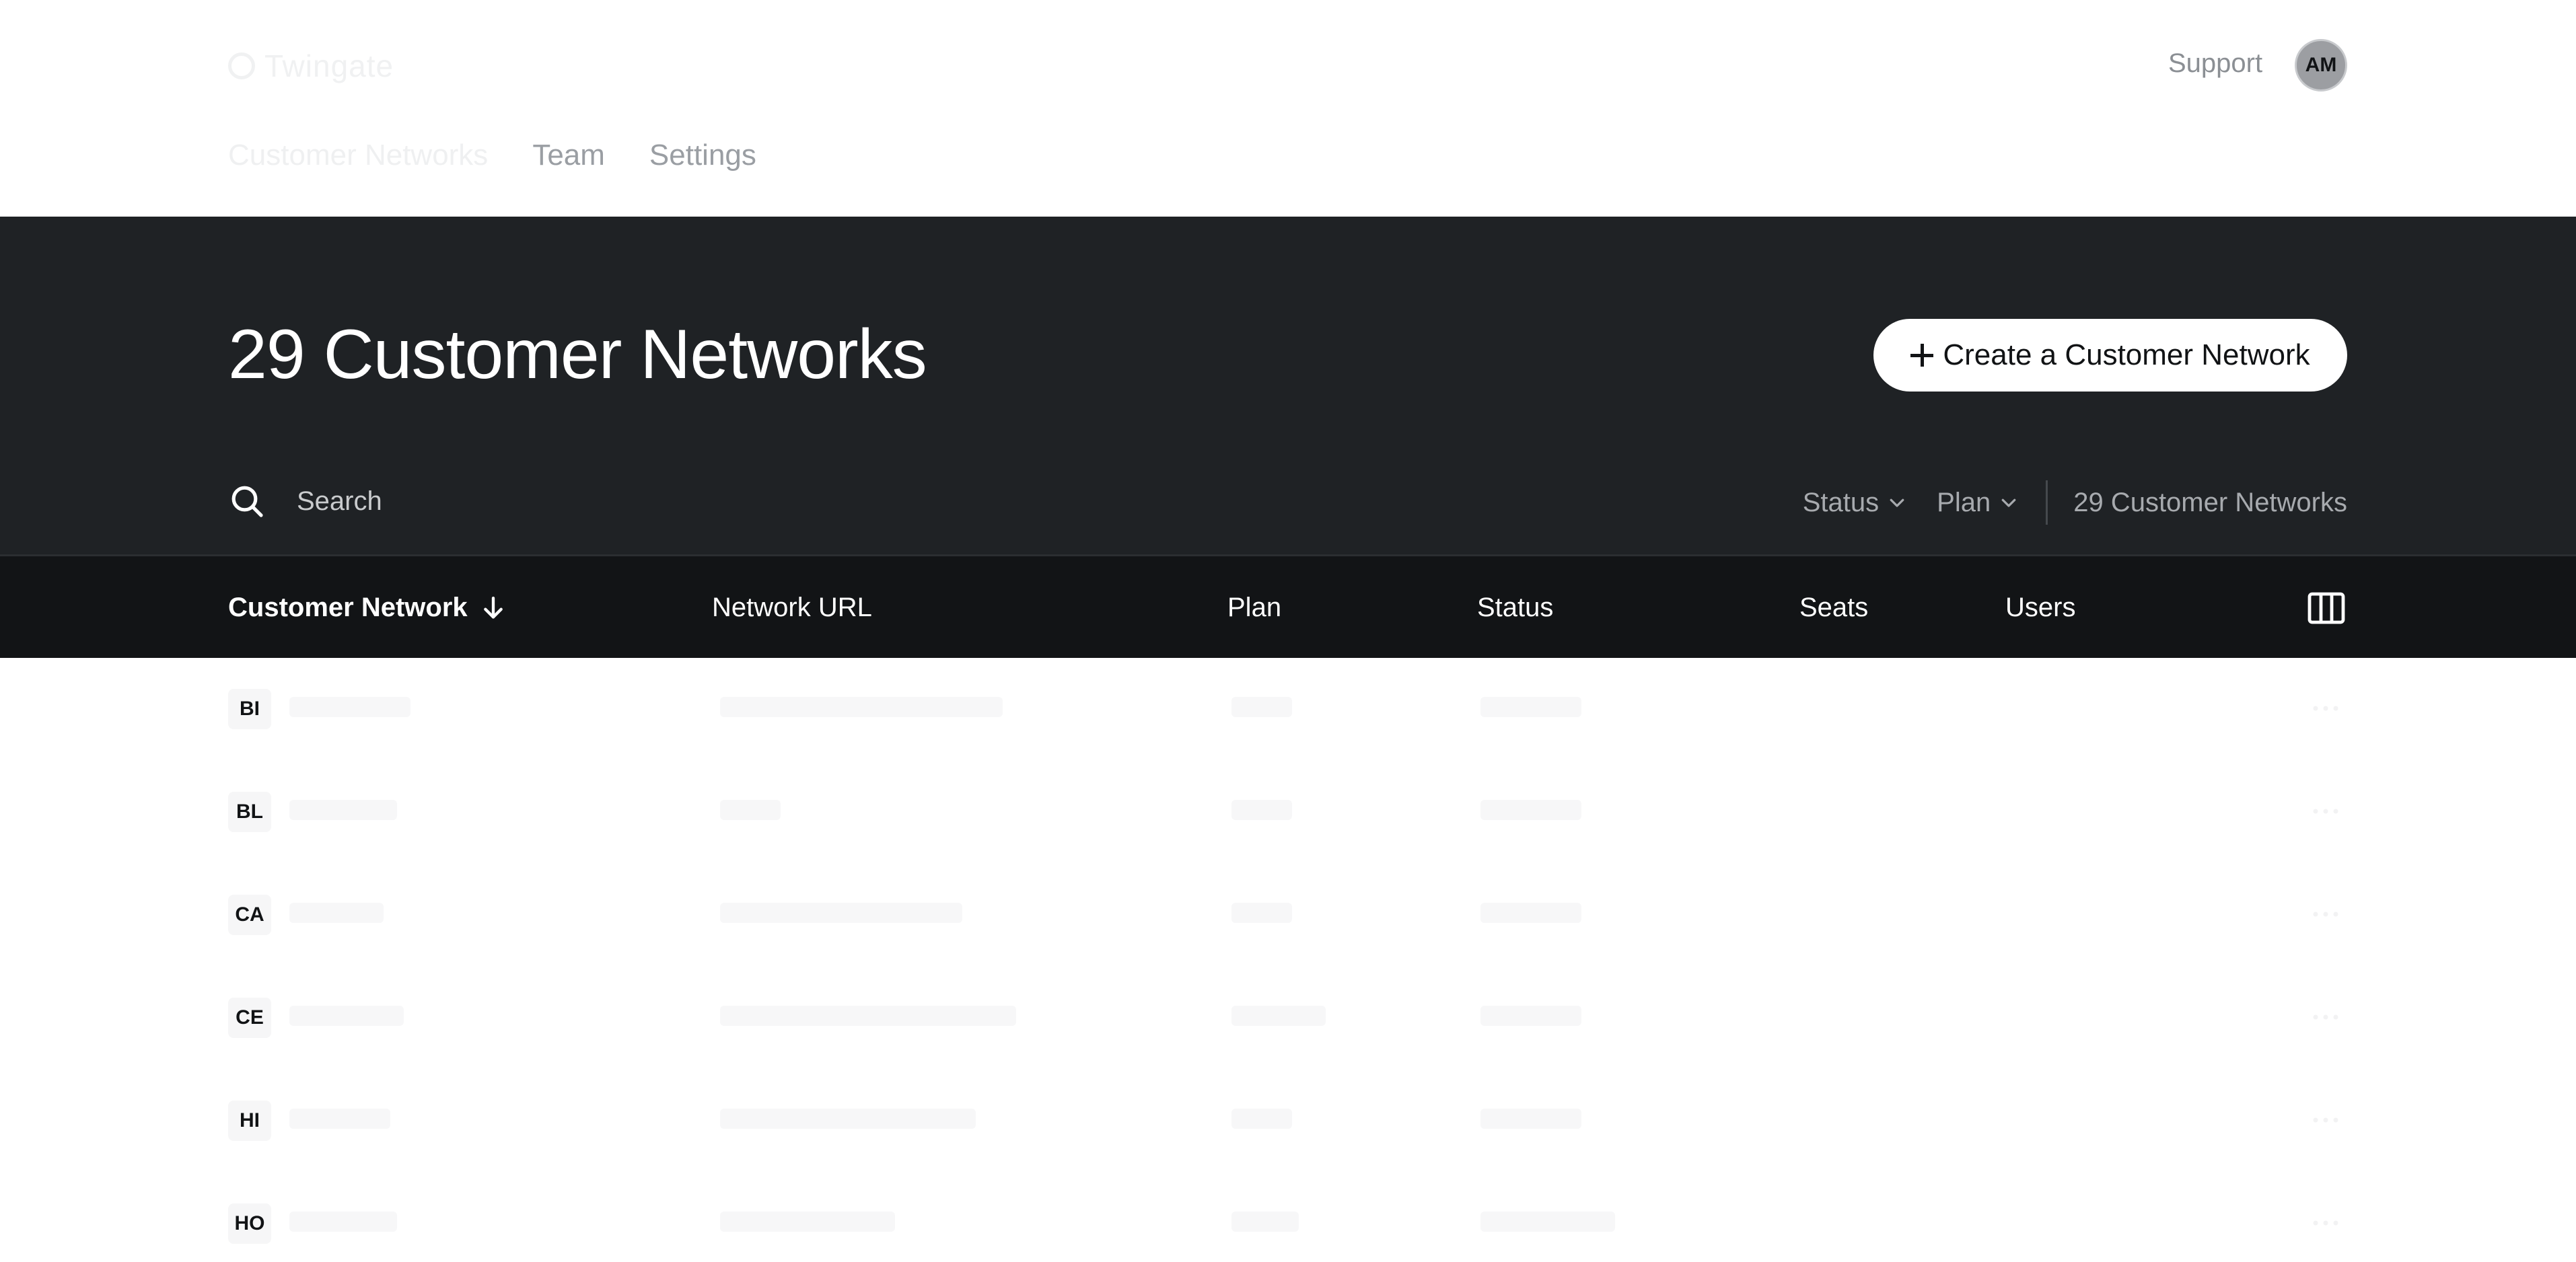  What do you see at coordinates (2321, 65) in the screenshot?
I see `avatar: AM` at bounding box center [2321, 65].